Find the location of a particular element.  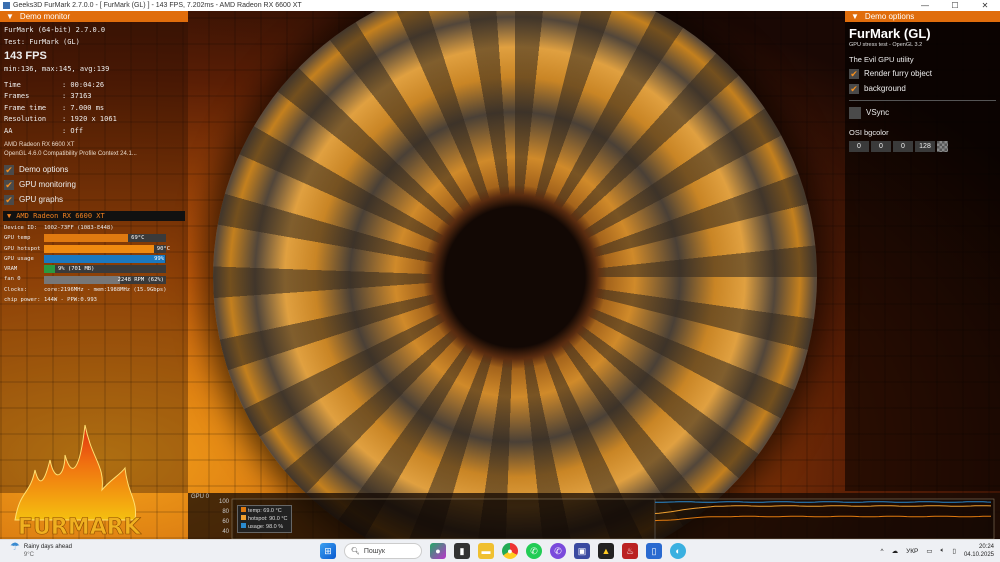

stat-value: : Off is located at coordinates (73, 130).